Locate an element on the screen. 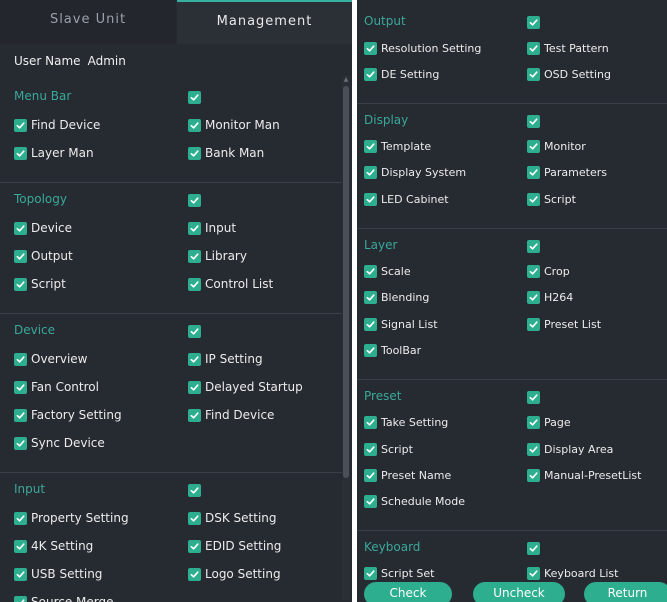 This screenshot has height=602, width=667. permission-item-de-setting: DE Setting is located at coordinates (401, 74).